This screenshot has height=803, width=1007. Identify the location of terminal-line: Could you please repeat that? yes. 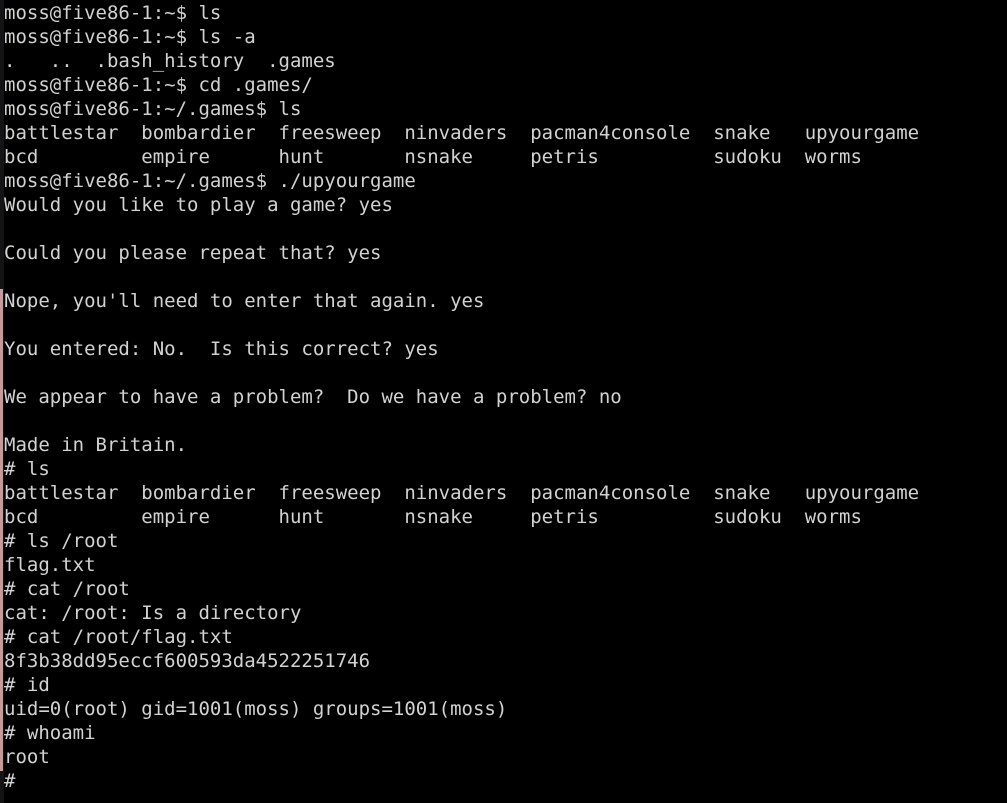
(193, 253).